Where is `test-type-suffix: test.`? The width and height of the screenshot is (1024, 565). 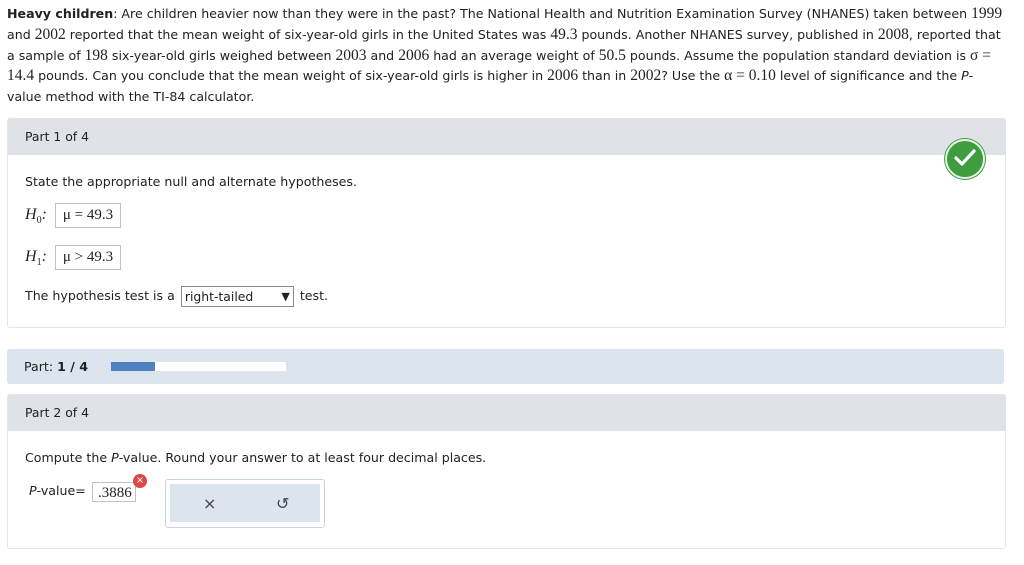 test-type-suffix: test. is located at coordinates (314, 295).